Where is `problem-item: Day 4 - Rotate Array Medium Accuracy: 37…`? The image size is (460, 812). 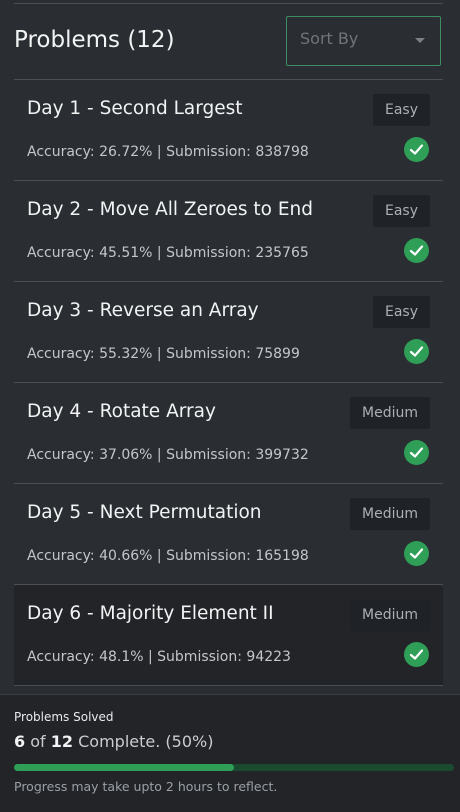 problem-item: Day 4 - Rotate Array Medium Accuracy: 37… is located at coordinates (228, 433).